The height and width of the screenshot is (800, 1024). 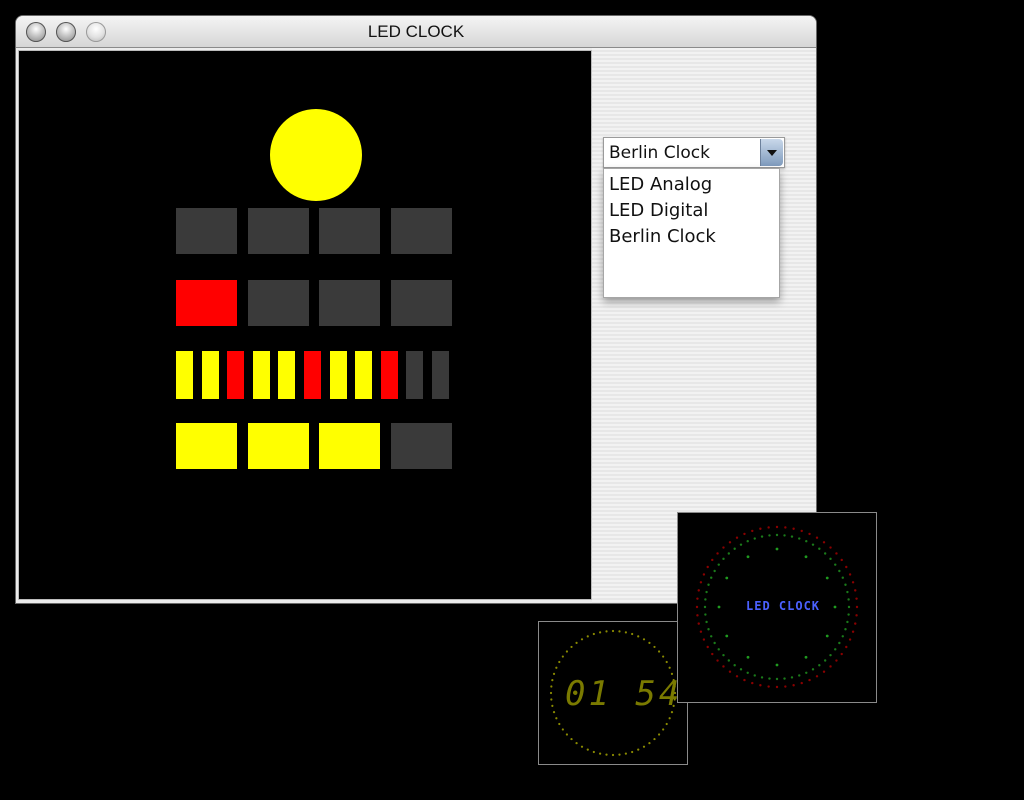 What do you see at coordinates (662, 236) in the screenshot?
I see `option-berlin-clock: Berlin Clock` at bounding box center [662, 236].